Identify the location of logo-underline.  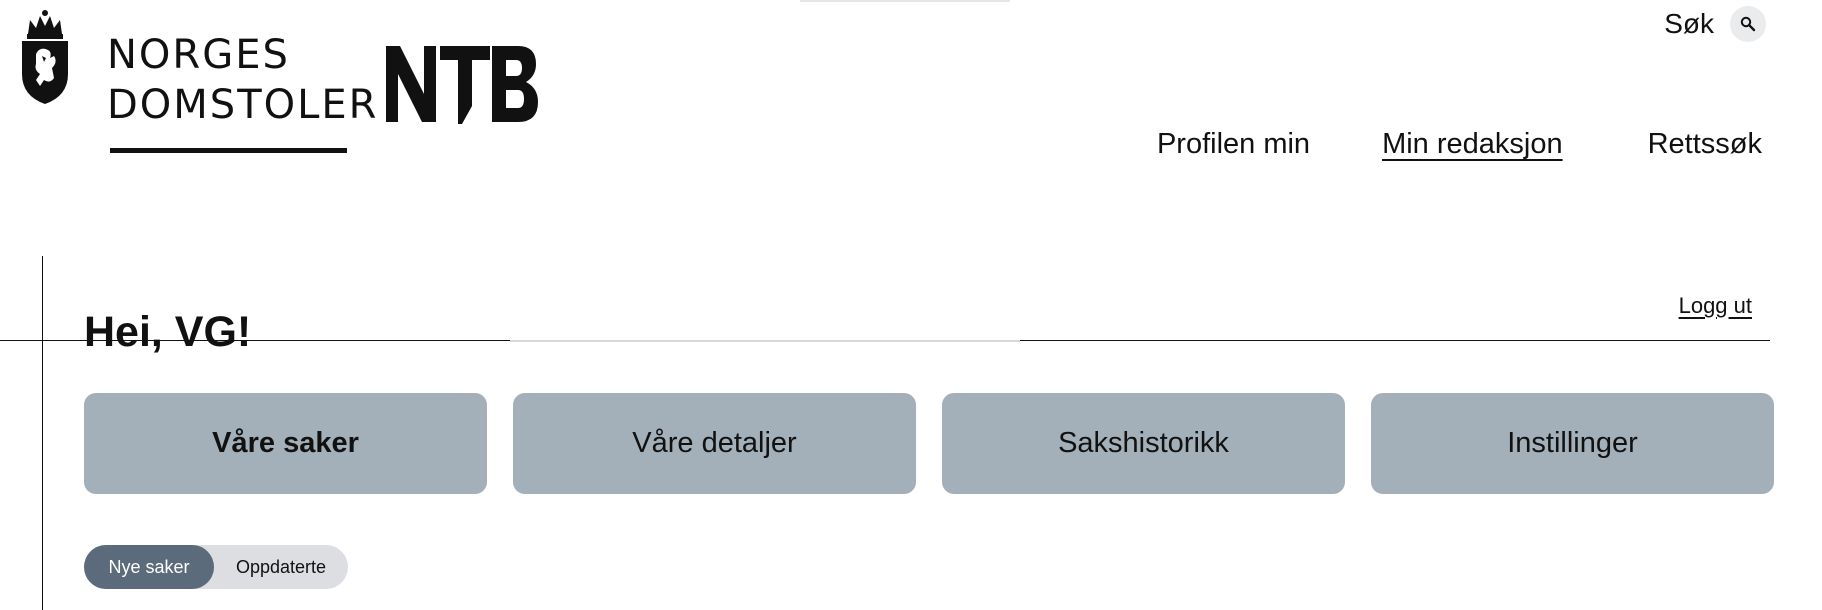
(228, 150).